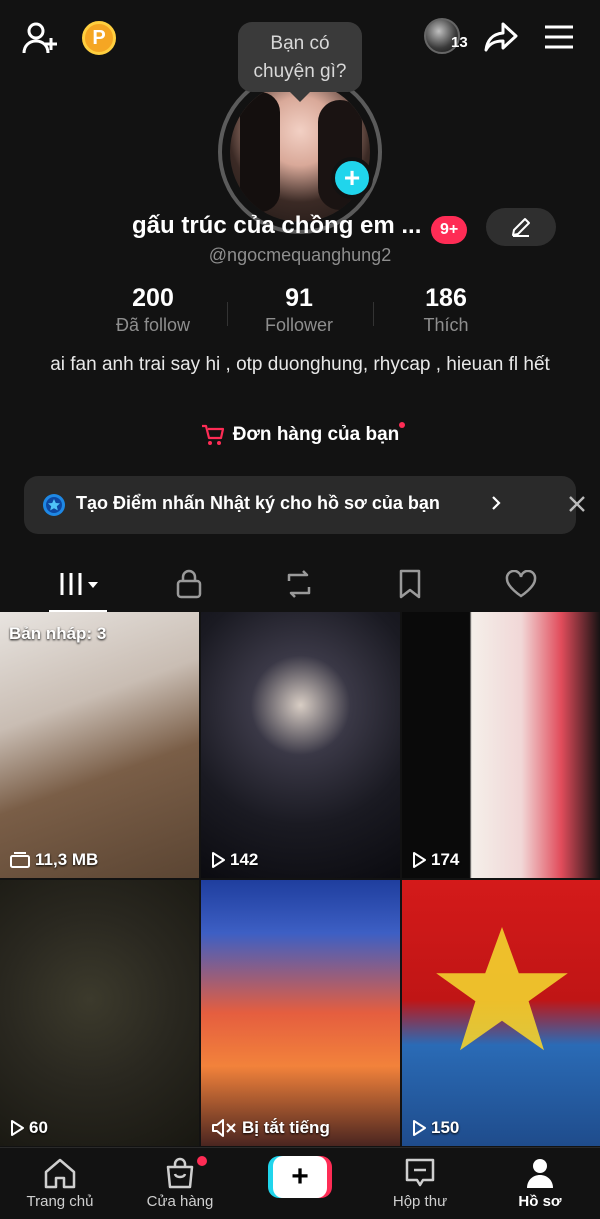 The width and height of the screenshot is (600, 1219). What do you see at coordinates (60, 1201) in the screenshot?
I see `nav-label: Trang chủ` at bounding box center [60, 1201].